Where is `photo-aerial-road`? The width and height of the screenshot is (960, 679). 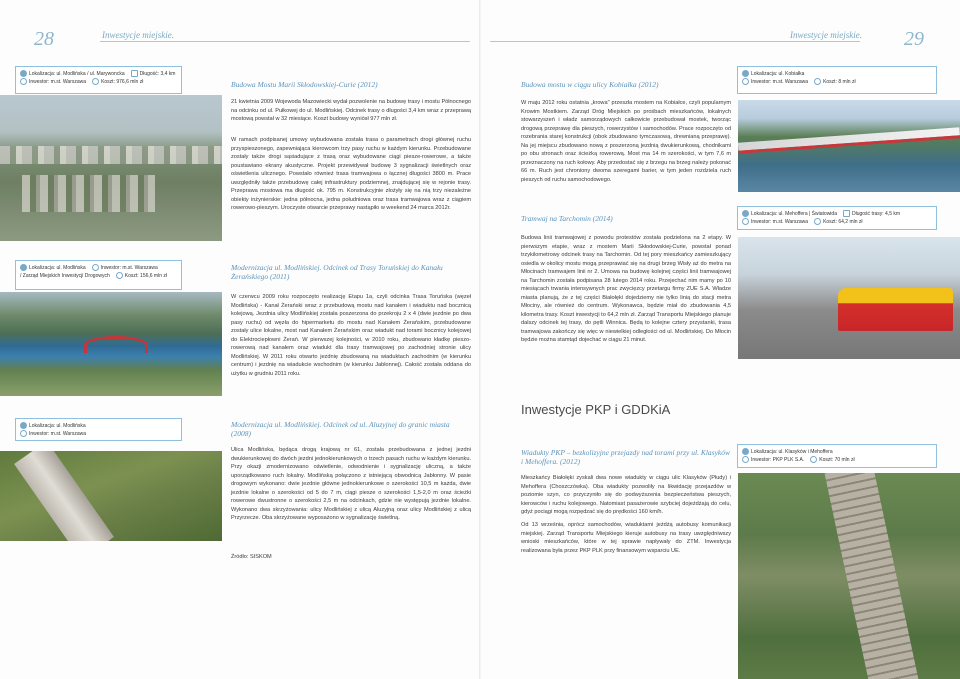
photo-aerial-road is located at coordinates (111, 496).